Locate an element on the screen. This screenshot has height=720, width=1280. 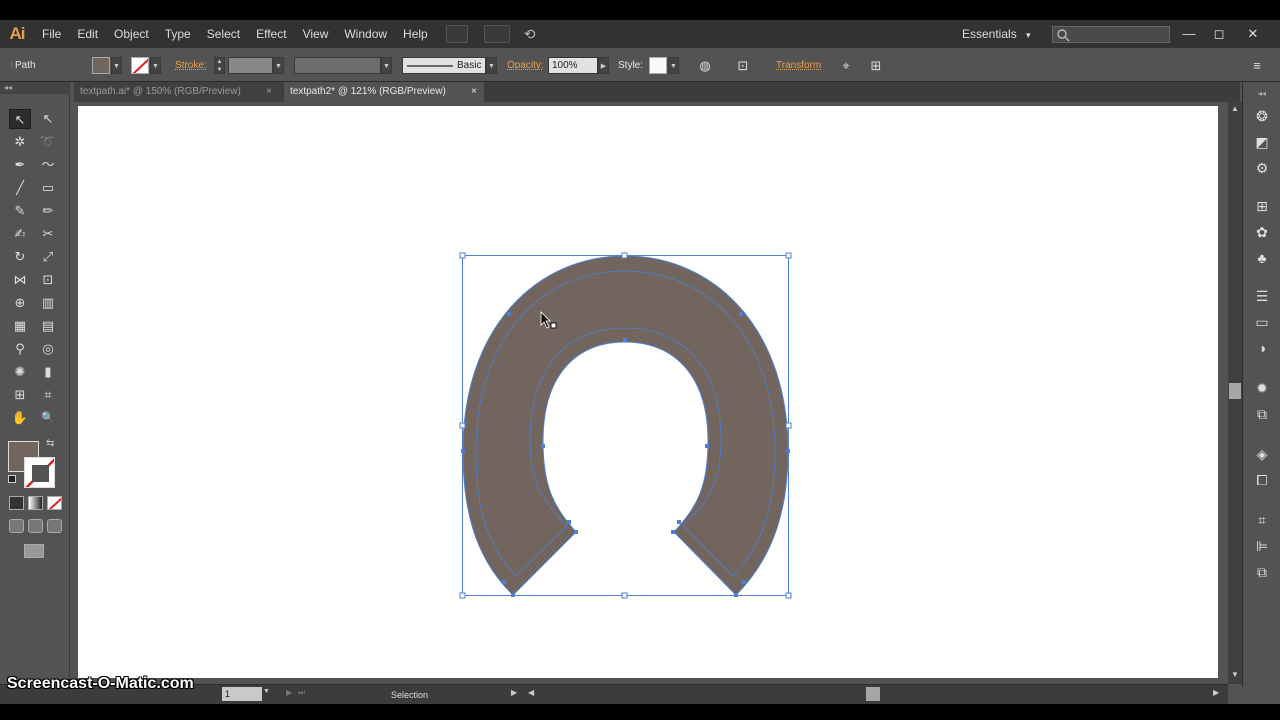
transform-link: Transform is located at coordinates (798, 65).